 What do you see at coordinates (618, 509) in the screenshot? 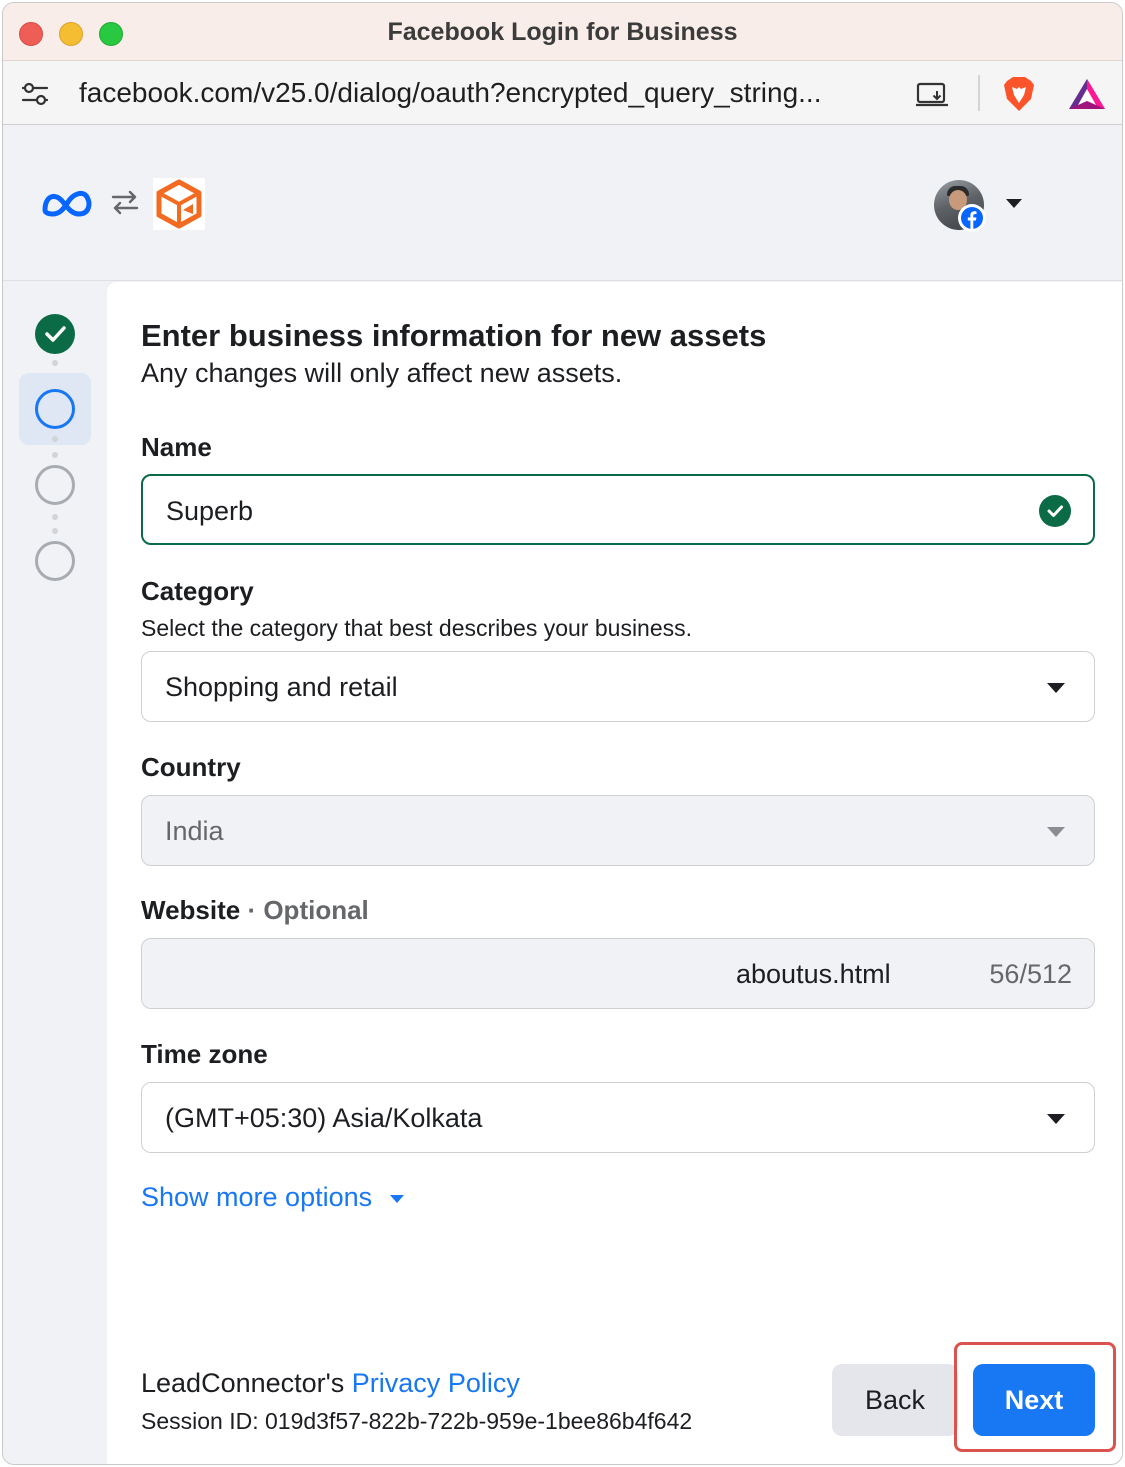
I see `name-field: Superb` at bounding box center [618, 509].